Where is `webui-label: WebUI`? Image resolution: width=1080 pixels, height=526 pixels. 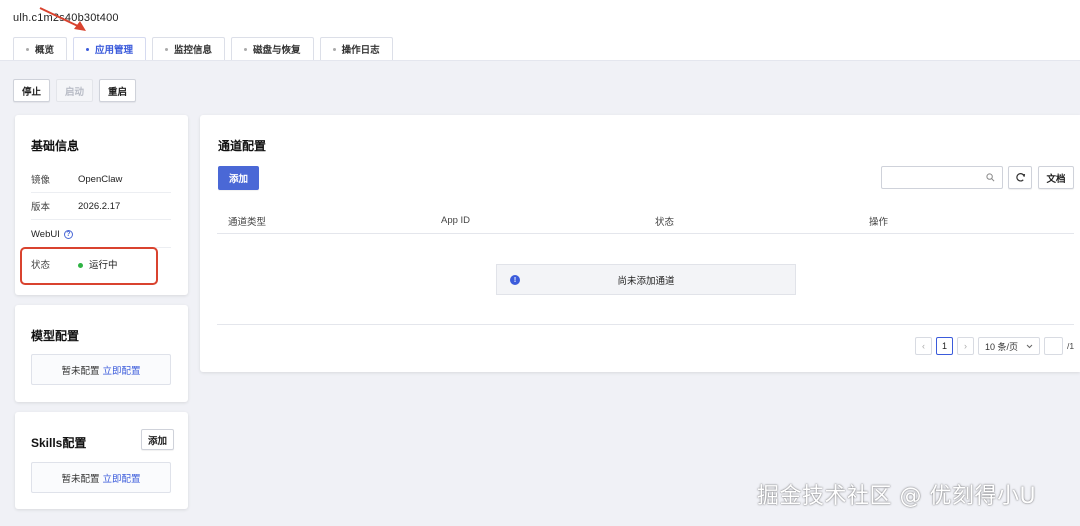
webui-label: WebUI is located at coordinates (45, 234).